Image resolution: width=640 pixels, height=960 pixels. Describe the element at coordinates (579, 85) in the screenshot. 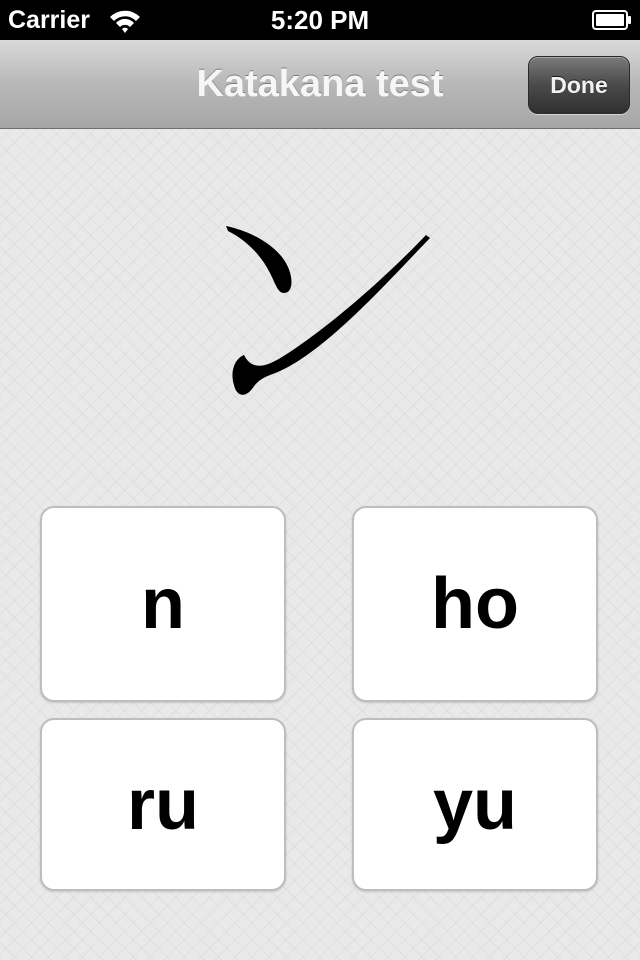

I see `done-button: Done` at that location.